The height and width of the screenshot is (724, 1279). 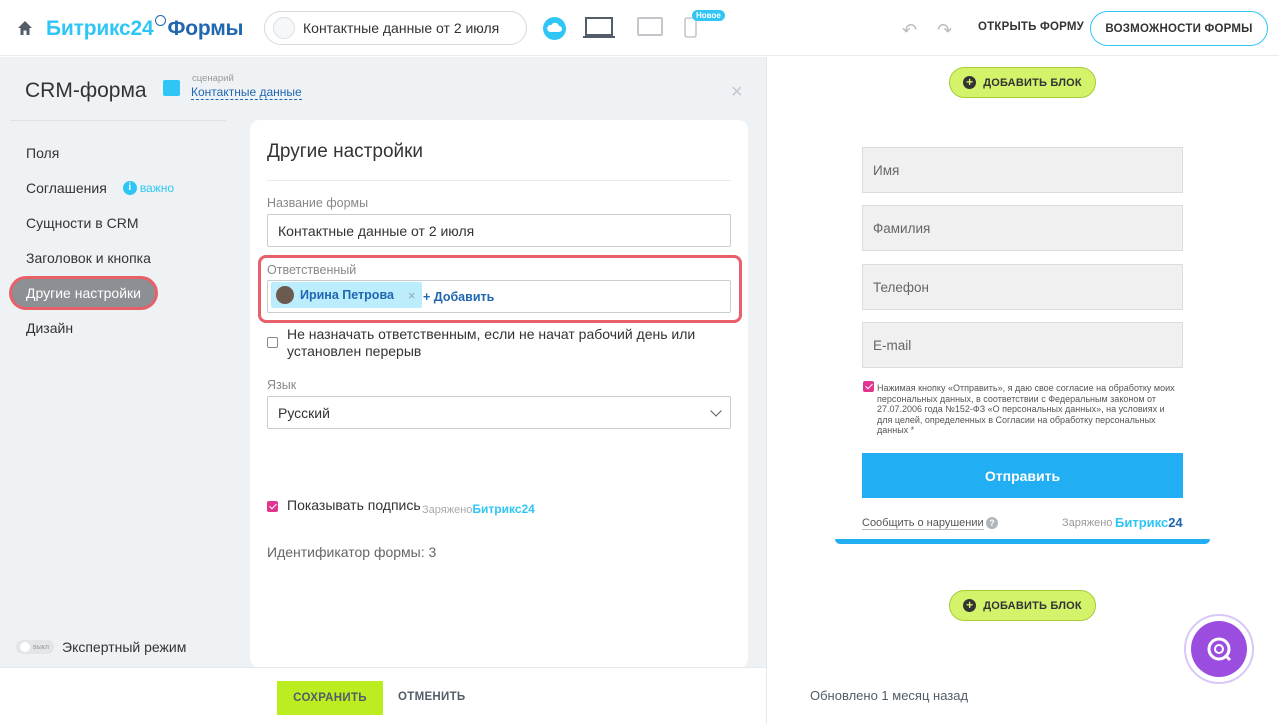 What do you see at coordinates (352, 552) in the screenshot?
I see `form-id: Идентификатор формы: 3` at bounding box center [352, 552].